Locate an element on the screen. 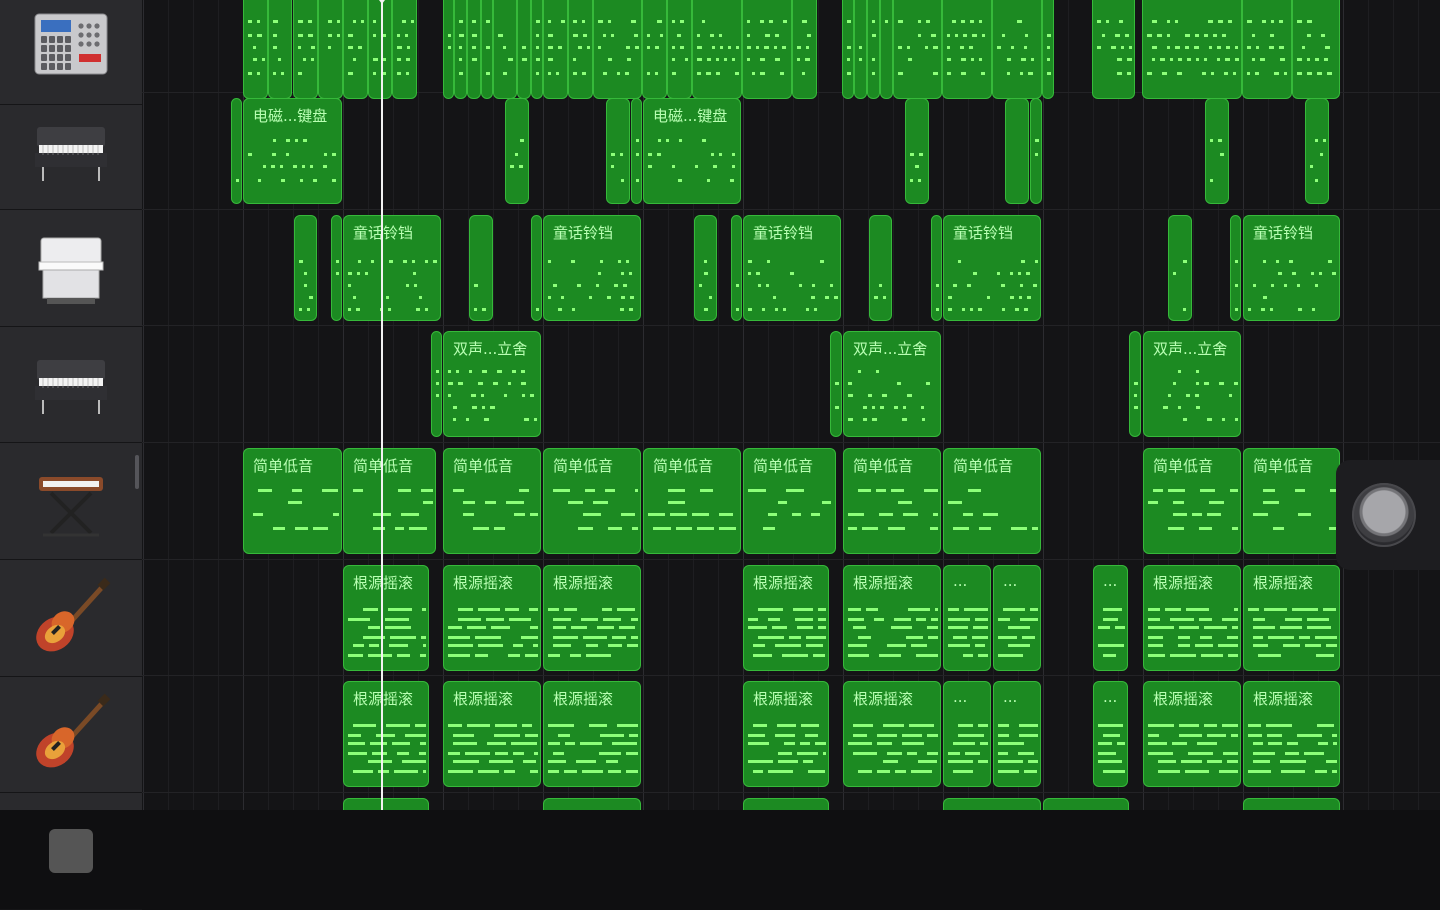 The width and height of the screenshot is (1440, 910). playhead-marker is located at coordinates (382, 2).